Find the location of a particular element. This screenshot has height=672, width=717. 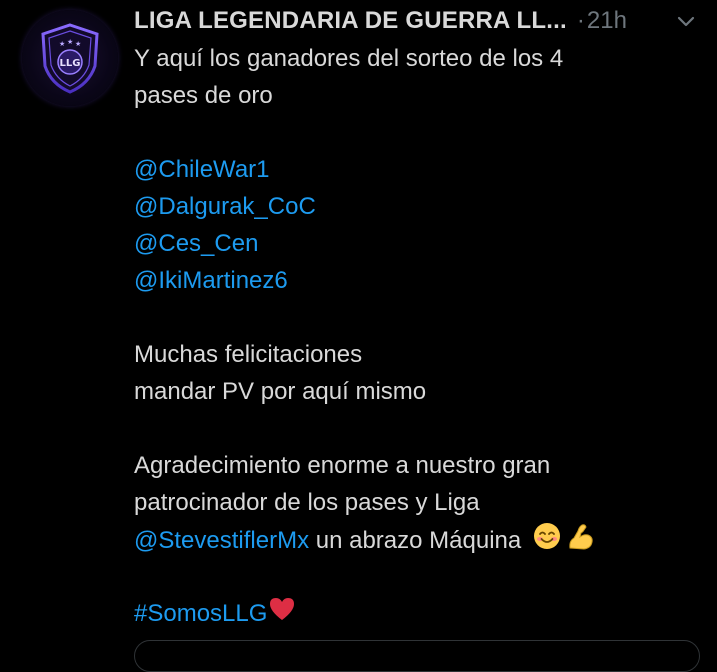

tweet-header: LIGA LEGENDARIA DE GUERRA LL... · 21h is located at coordinates (415, 21).